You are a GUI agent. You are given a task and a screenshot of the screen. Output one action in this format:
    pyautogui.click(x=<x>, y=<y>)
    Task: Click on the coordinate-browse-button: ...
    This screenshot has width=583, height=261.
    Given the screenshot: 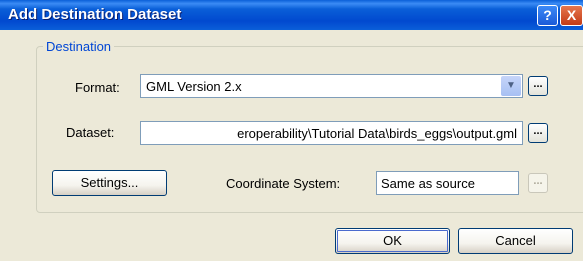 What is the action you would take?
    pyautogui.click(x=538, y=183)
    